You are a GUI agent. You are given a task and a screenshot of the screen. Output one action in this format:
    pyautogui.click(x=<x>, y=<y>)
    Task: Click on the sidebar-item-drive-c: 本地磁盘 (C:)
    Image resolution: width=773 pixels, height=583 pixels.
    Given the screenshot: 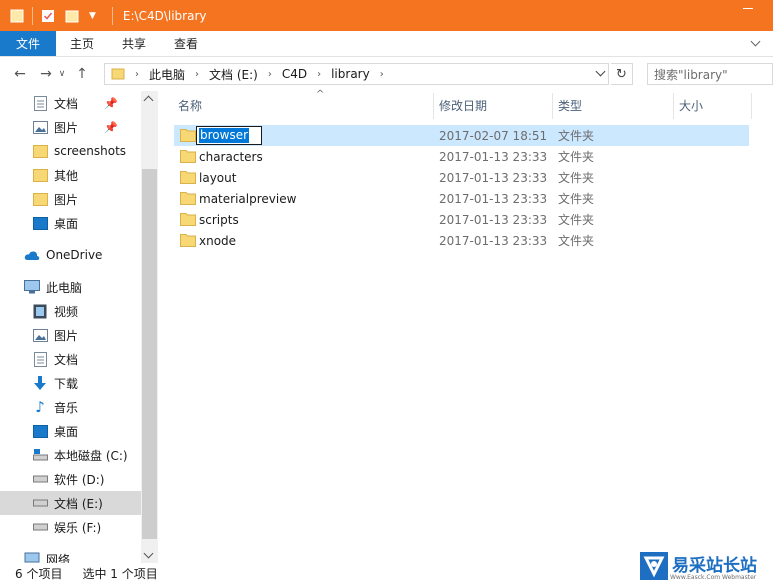 What is the action you would take?
    pyautogui.click(x=80, y=455)
    